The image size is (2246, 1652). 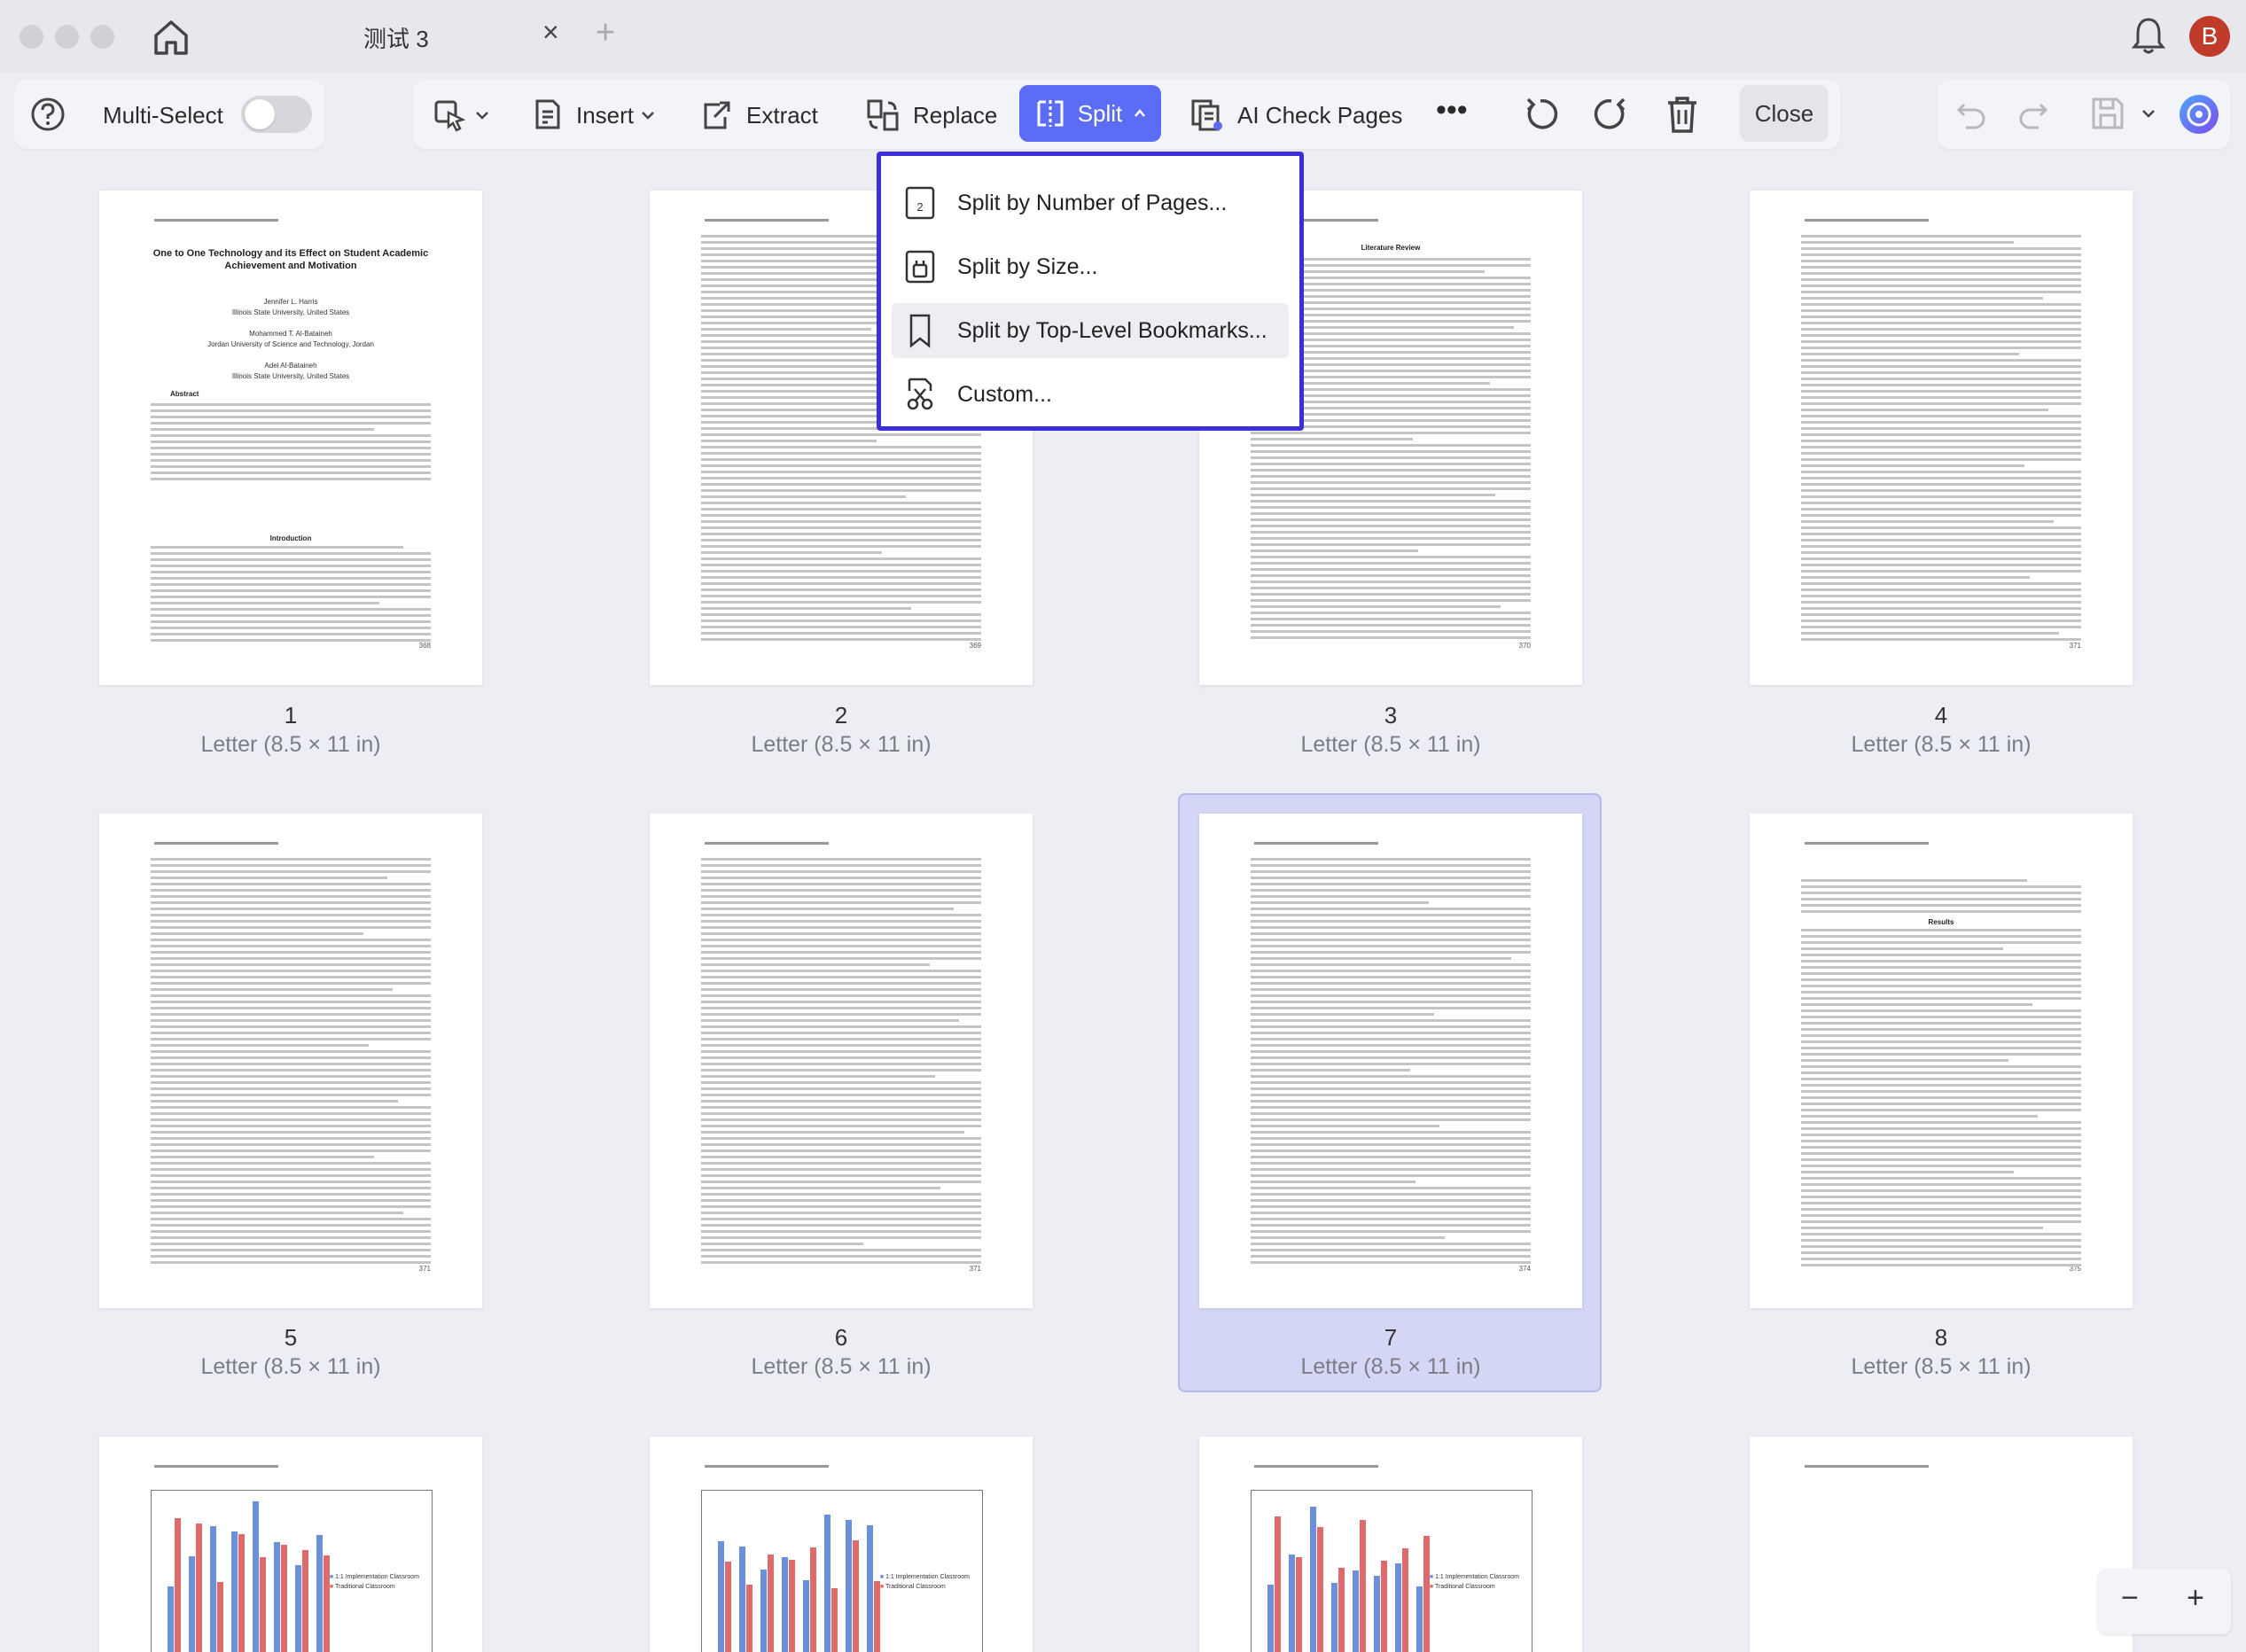 What do you see at coordinates (31, 37) in the screenshot?
I see `window-close-button` at bounding box center [31, 37].